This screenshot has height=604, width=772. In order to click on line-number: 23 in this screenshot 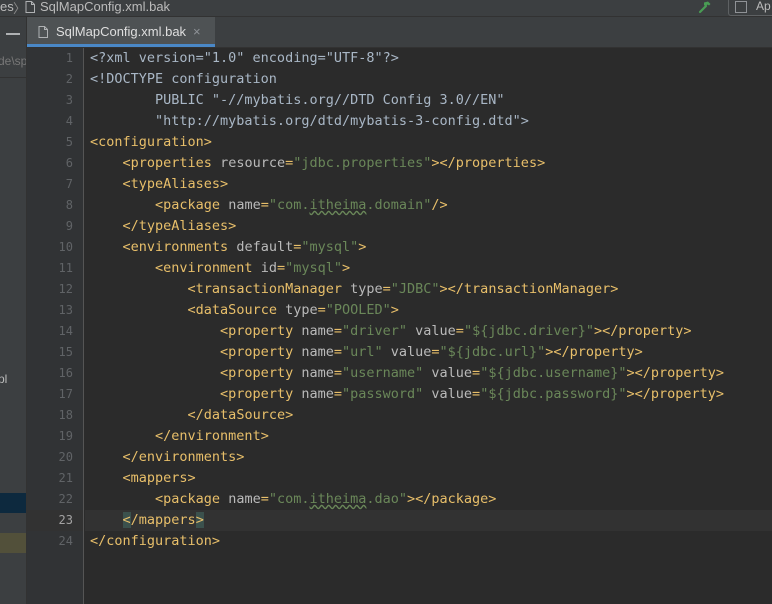, I will do `click(53, 520)`.